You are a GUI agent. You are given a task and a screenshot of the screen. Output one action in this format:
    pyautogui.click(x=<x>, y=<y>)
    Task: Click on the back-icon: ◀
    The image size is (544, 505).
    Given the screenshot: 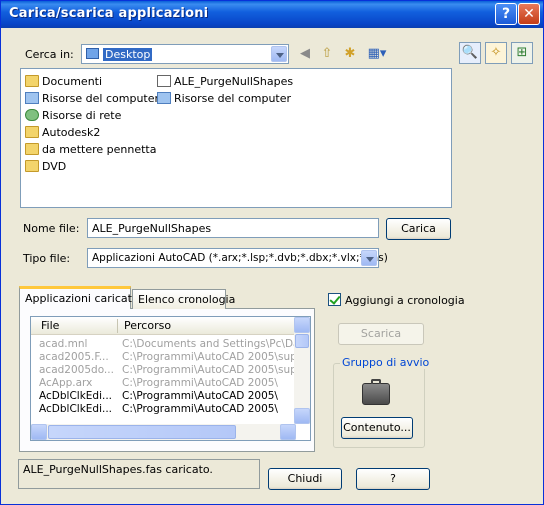 What is the action you would take?
    pyautogui.click(x=305, y=54)
    